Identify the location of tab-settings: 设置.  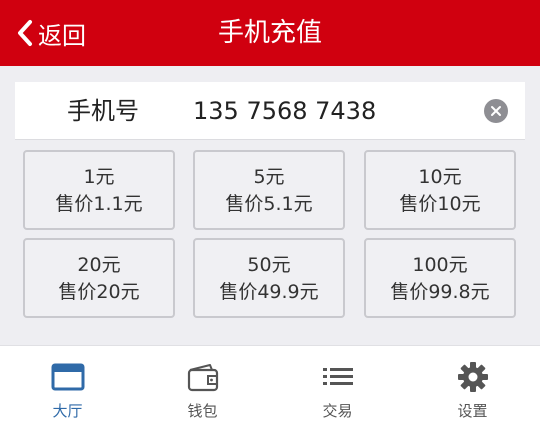
(472, 388).